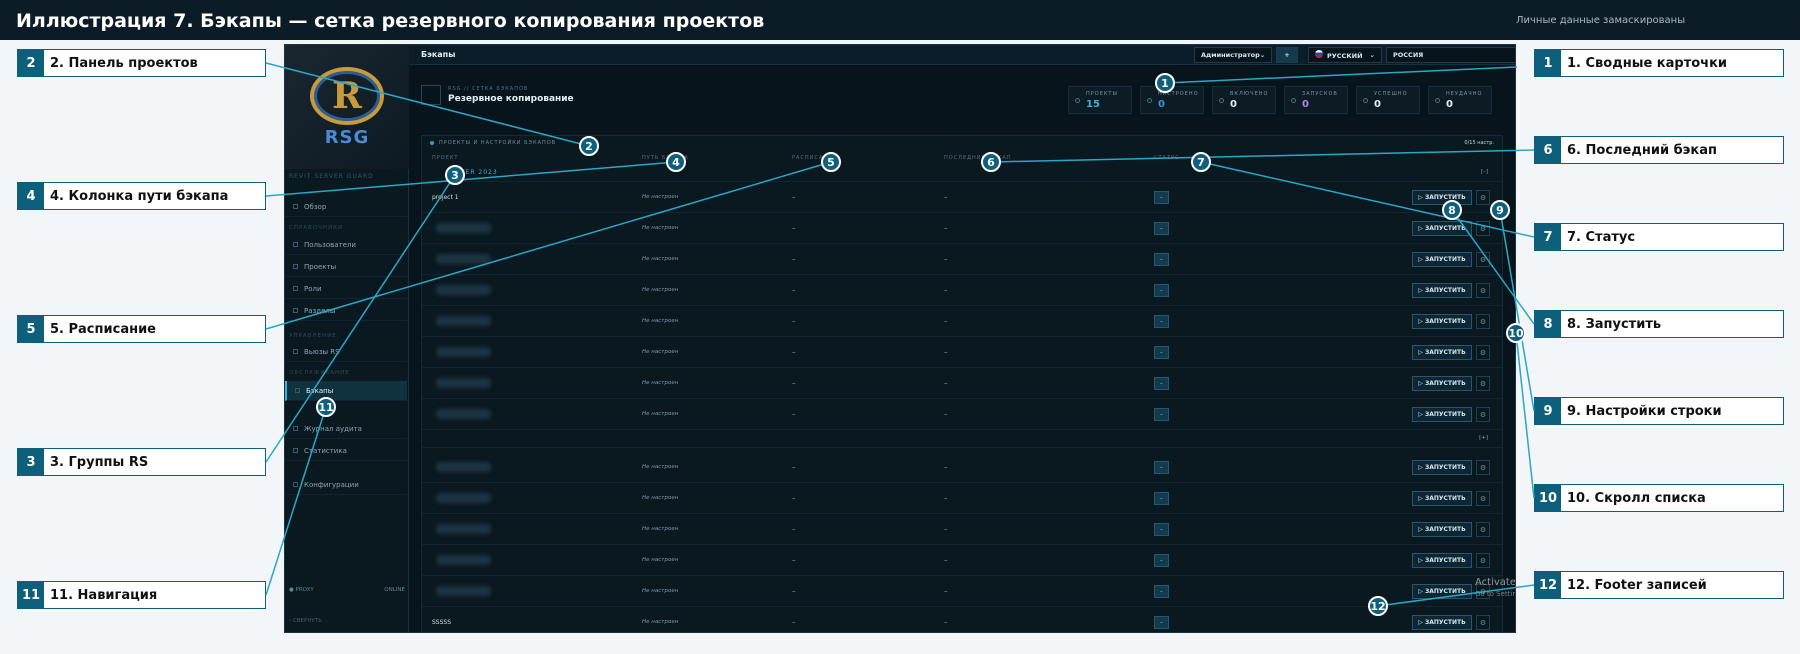  What do you see at coordinates (962, 439) in the screenshot?
I see `rs-group-header: [+]` at bounding box center [962, 439].